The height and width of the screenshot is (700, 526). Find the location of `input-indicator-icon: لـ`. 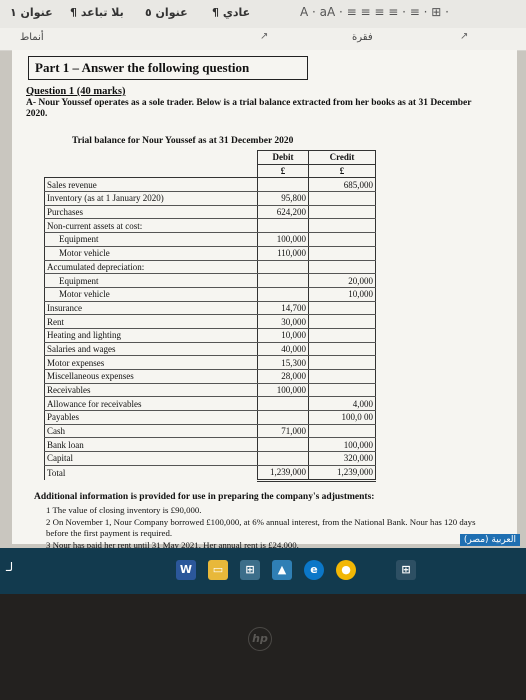

input-indicator-icon: لـ is located at coordinates (9, 567).